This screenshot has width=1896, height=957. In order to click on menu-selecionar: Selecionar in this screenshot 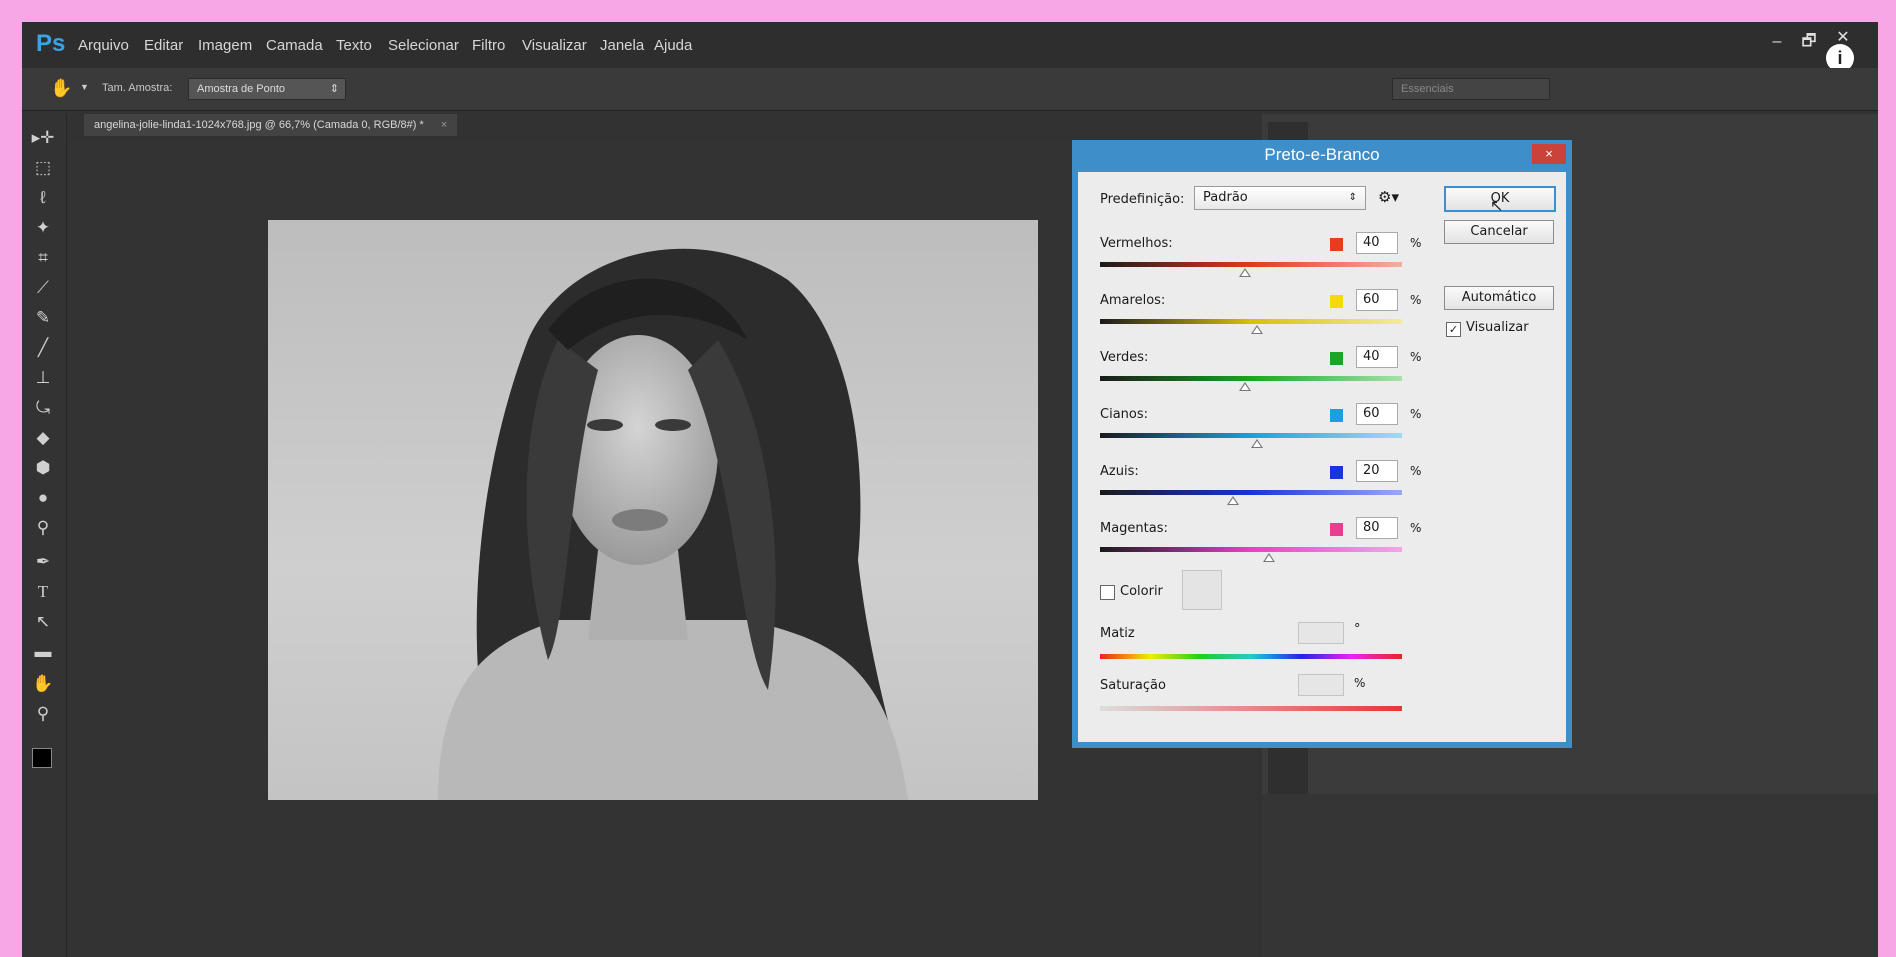, I will do `click(423, 45)`.